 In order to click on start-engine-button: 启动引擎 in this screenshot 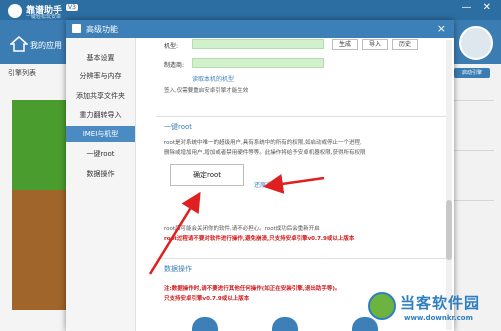, I will do `click(472, 73)`.